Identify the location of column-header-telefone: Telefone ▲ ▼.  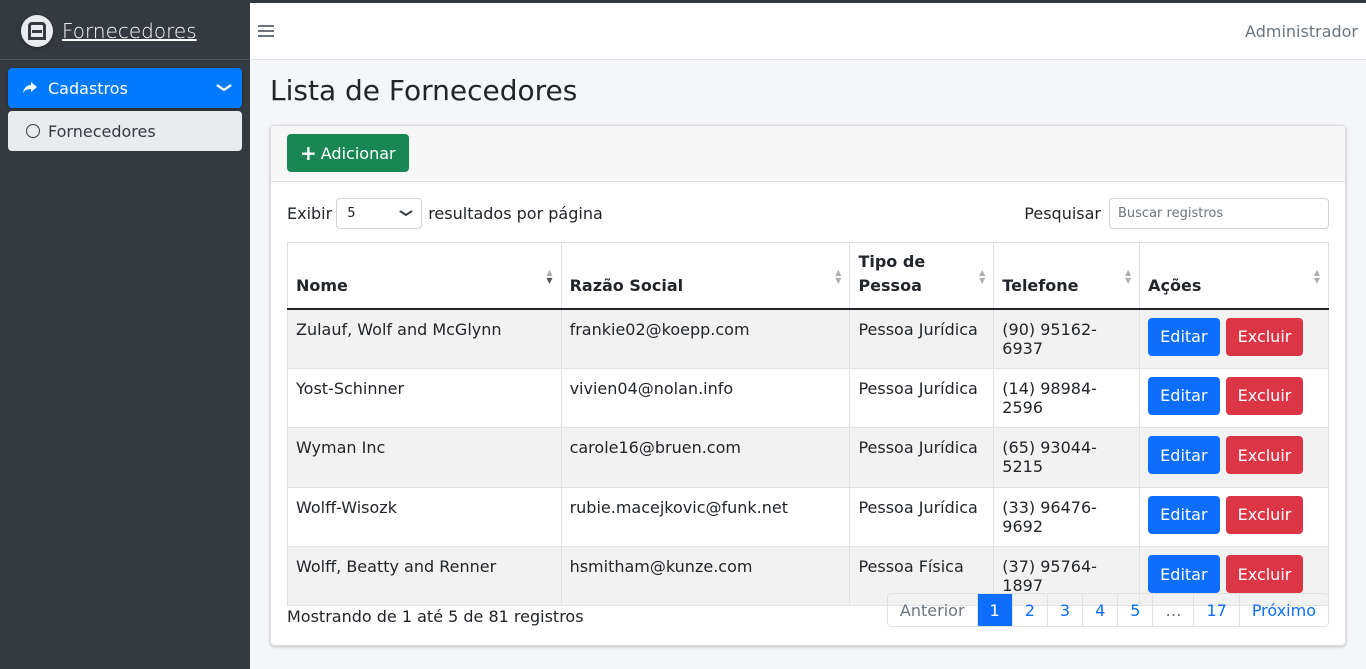
(1067, 276).